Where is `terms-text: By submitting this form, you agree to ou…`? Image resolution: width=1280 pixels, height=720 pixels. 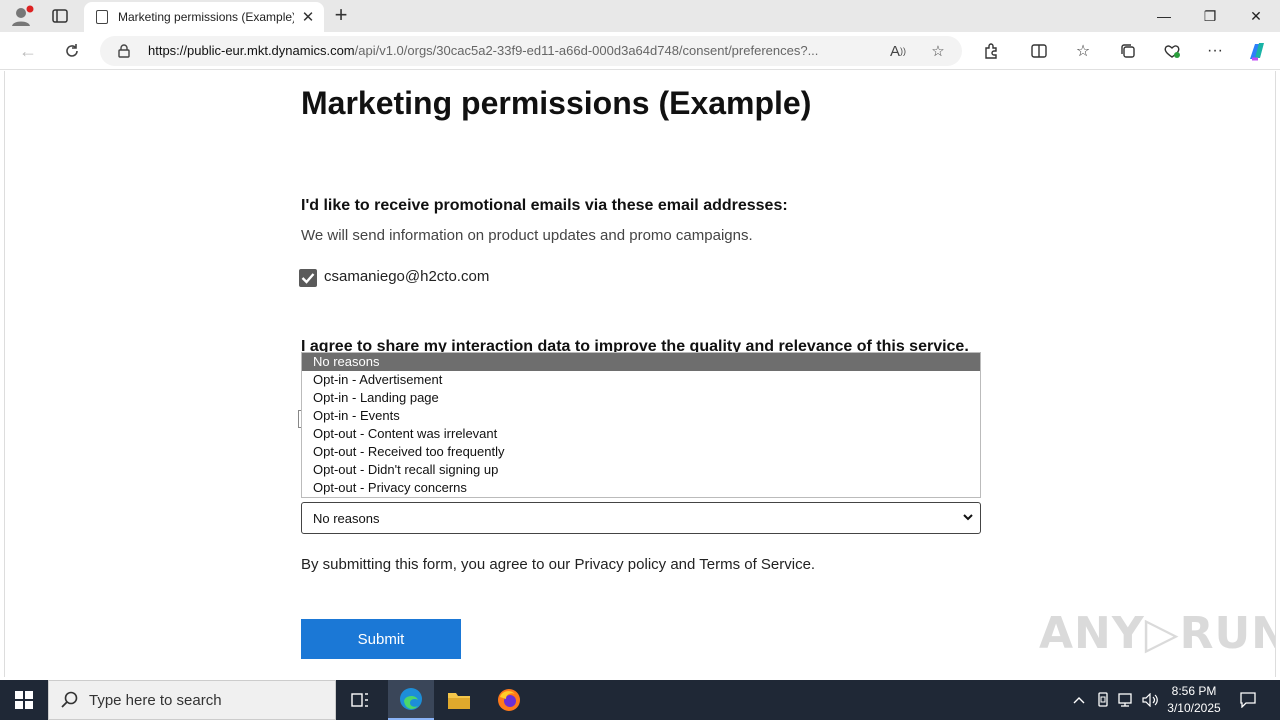 terms-text: By submitting this form, you agree to ou… is located at coordinates (558, 564).